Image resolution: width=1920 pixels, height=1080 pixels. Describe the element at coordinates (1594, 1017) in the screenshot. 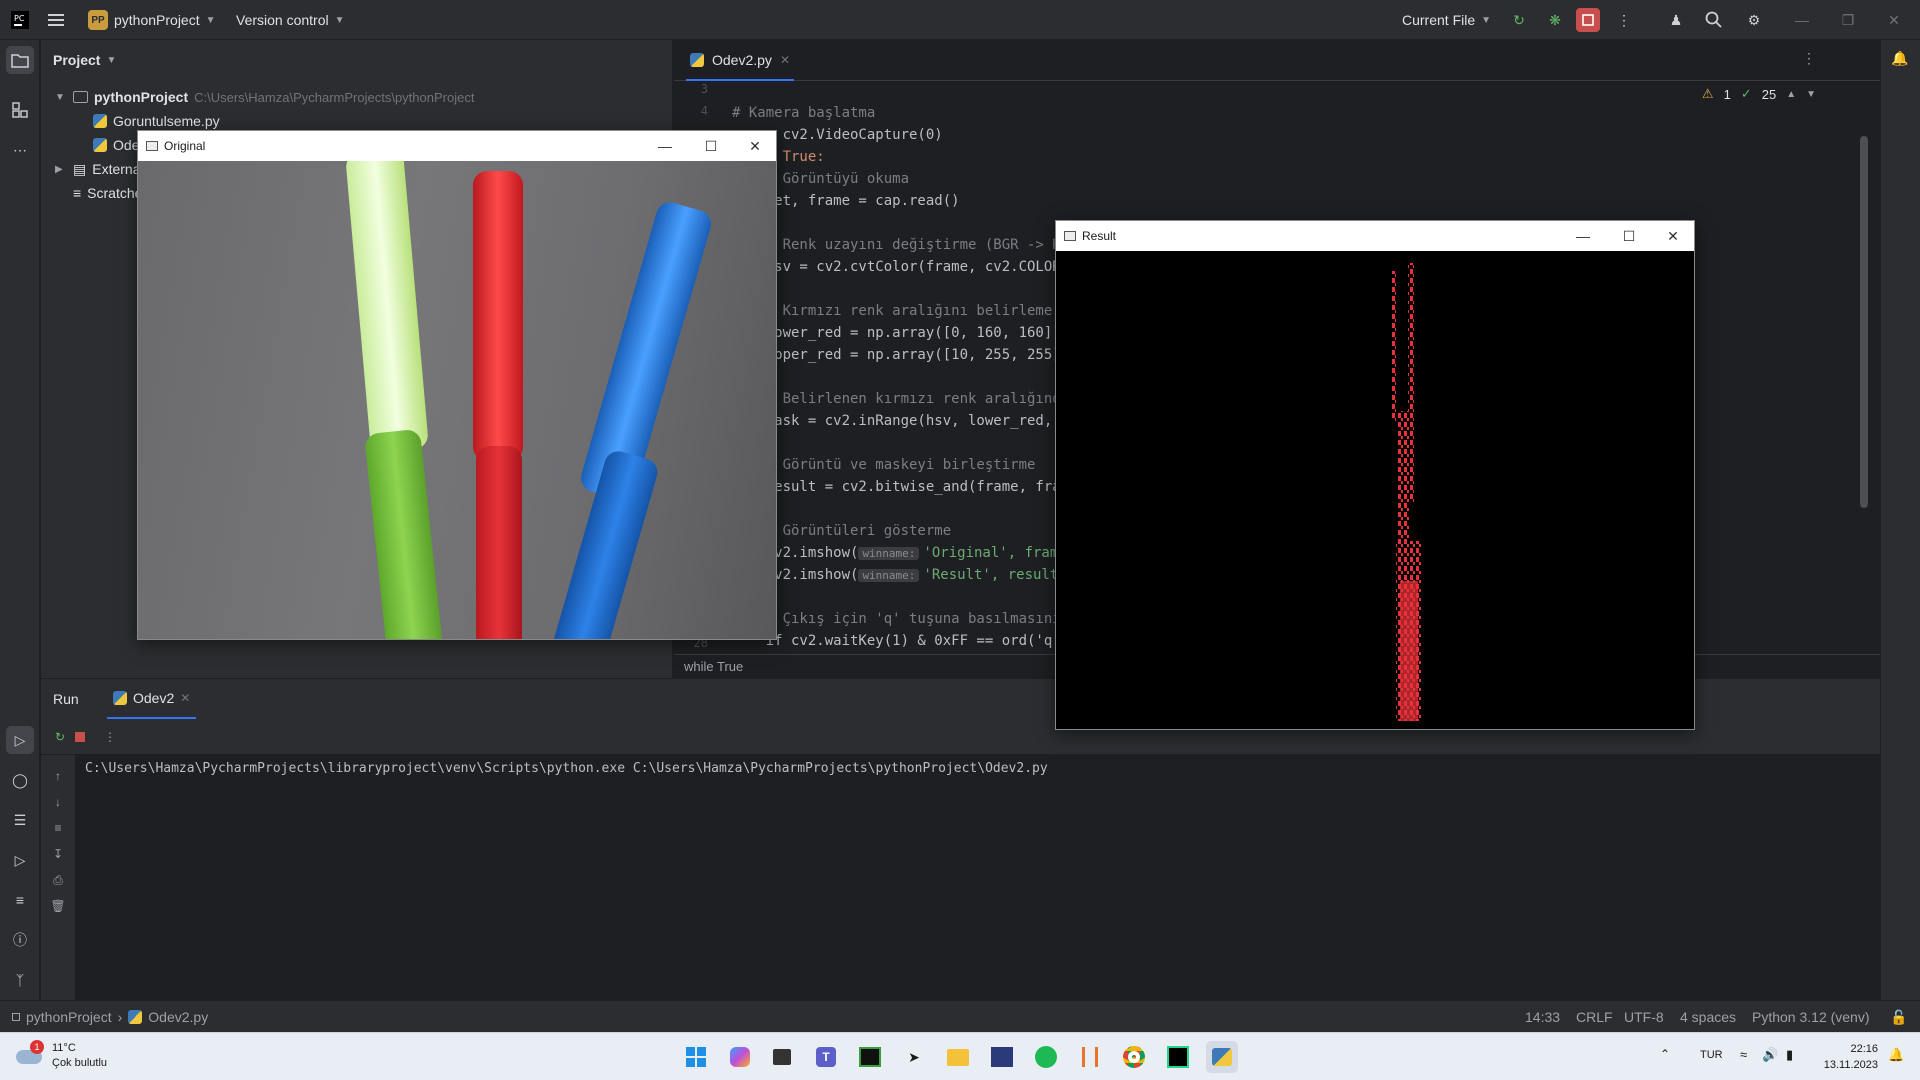

I see `line-separator: CRLF` at that location.